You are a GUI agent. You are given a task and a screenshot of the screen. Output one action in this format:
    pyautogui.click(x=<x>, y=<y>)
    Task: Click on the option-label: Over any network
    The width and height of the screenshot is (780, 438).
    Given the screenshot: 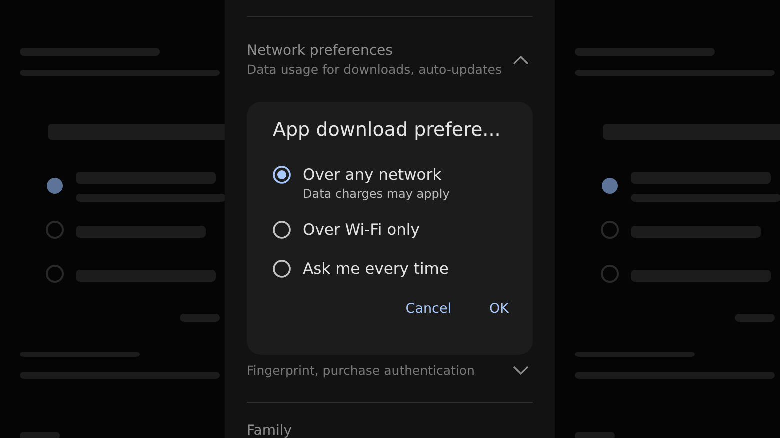 What is the action you would take?
    pyautogui.click(x=373, y=175)
    